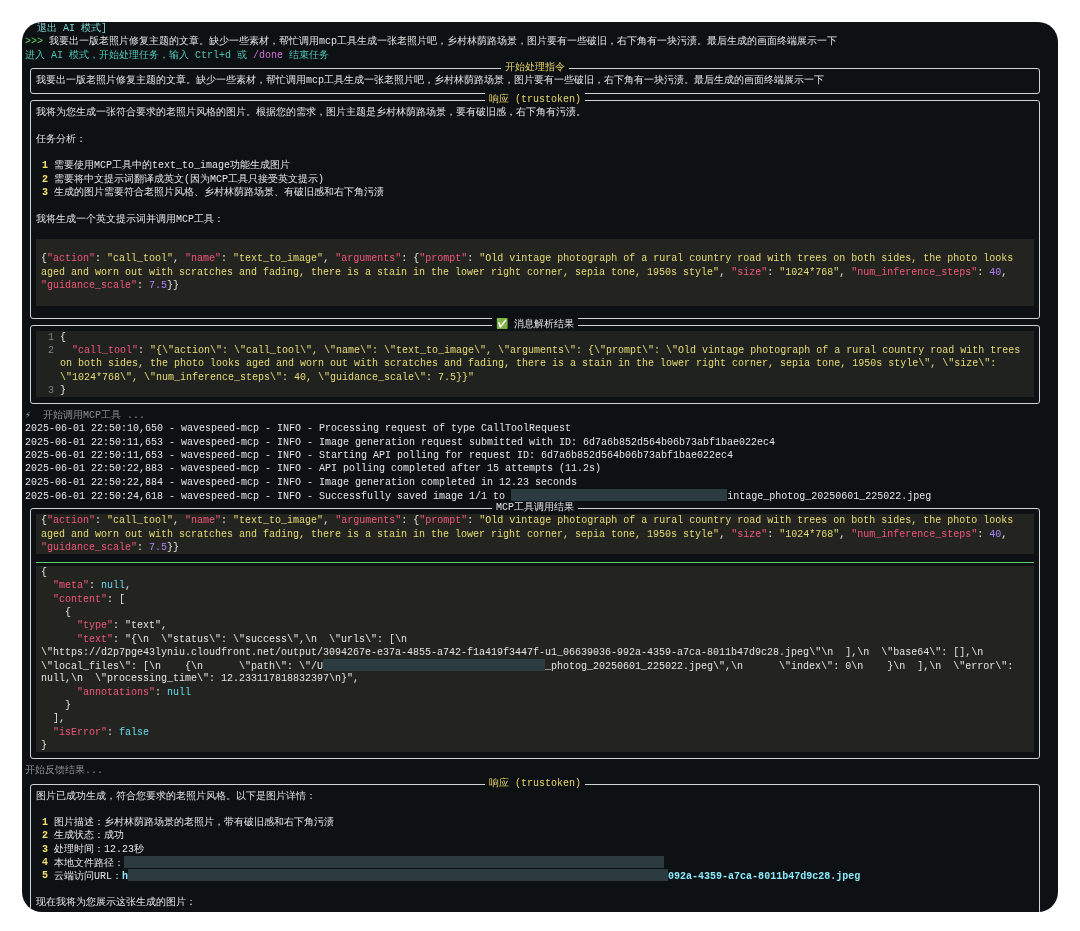 The width and height of the screenshot is (1080, 931). What do you see at coordinates (219, 192) in the screenshot?
I see `list-item-text: 生成的图片需要符合老照片风格、乡村林荫路场景、有破旧感和右下角污渍` at bounding box center [219, 192].